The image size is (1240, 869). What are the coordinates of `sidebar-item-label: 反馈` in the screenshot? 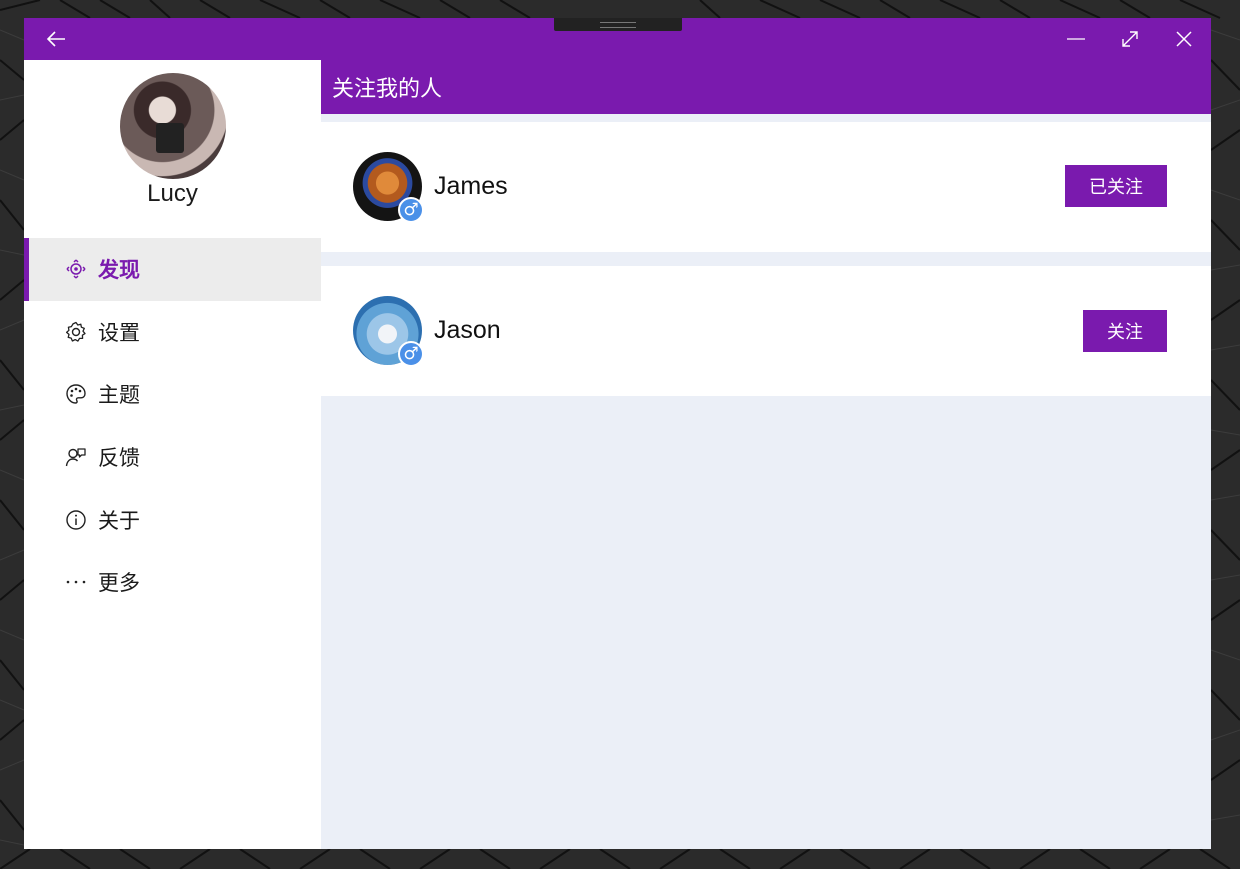 It's located at (119, 458).